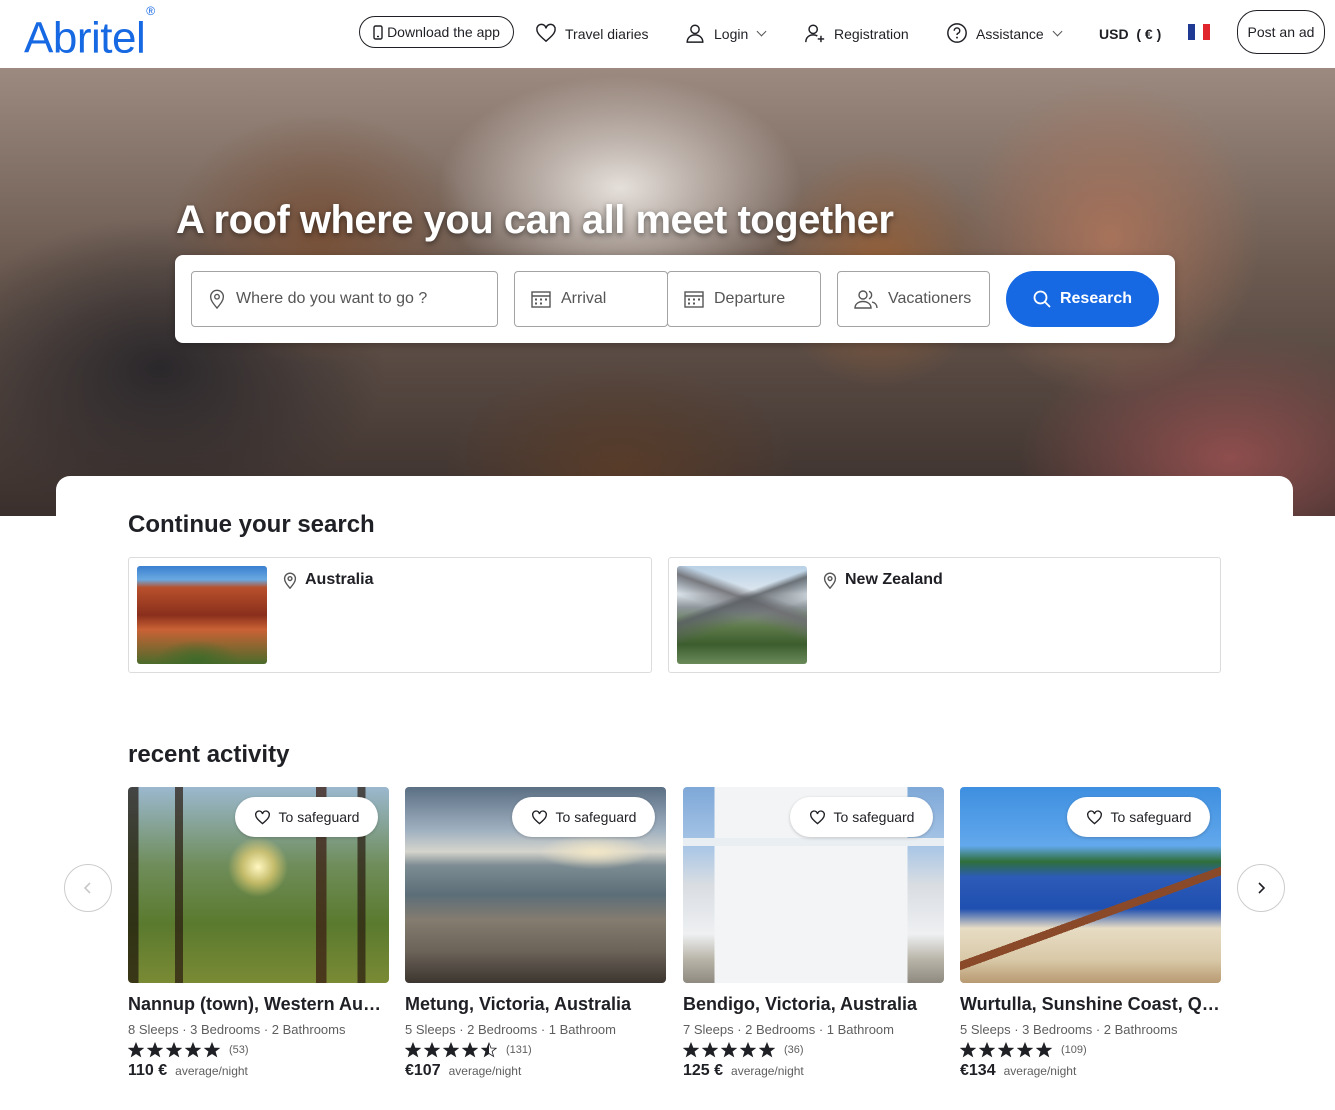 This screenshot has width=1335, height=1110. I want to click on departure-label: Departure, so click(750, 298).